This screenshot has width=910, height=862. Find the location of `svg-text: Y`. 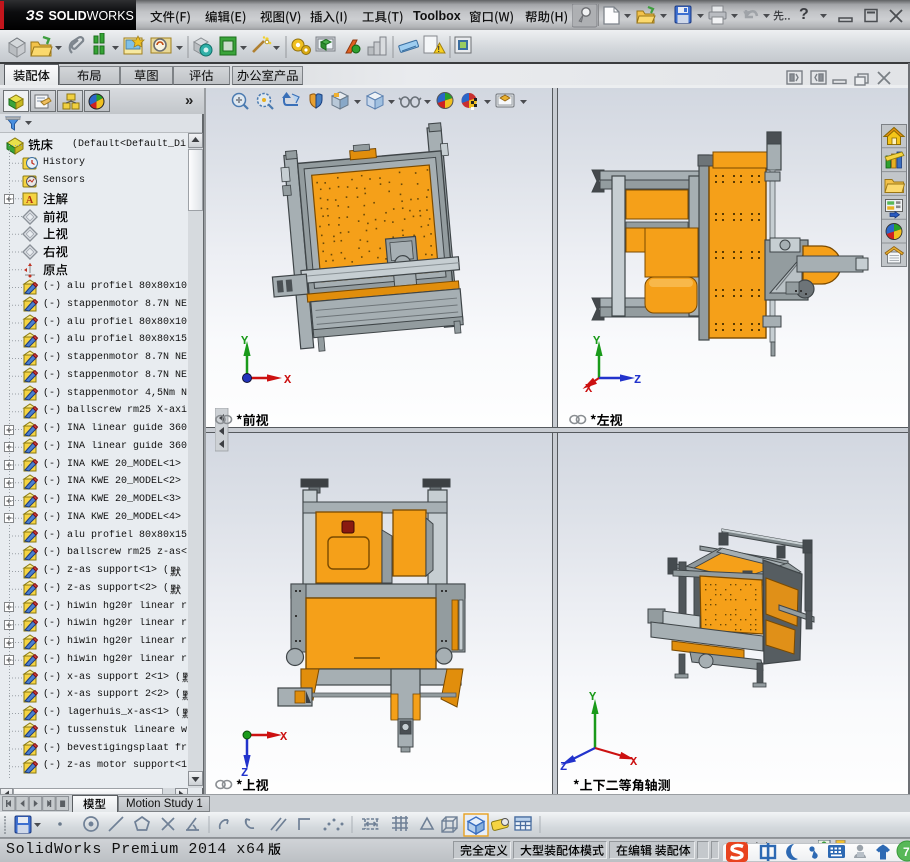

svg-text: Y is located at coordinates (593, 697).